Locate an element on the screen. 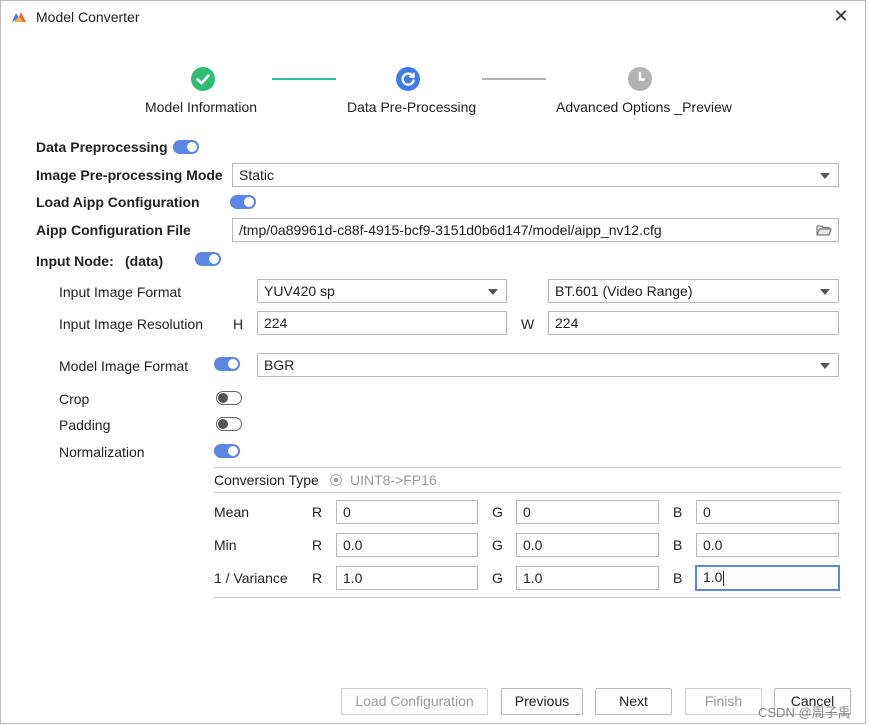  input-image-format-select: YUV420 sp is located at coordinates (382, 291).